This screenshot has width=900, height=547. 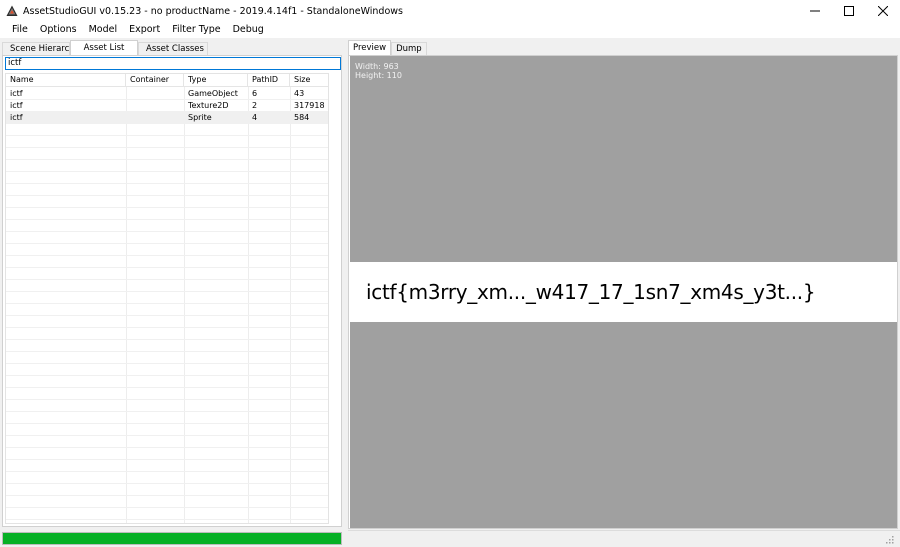 I want to click on cell-pathid: 4, so click(x=255, y=117).